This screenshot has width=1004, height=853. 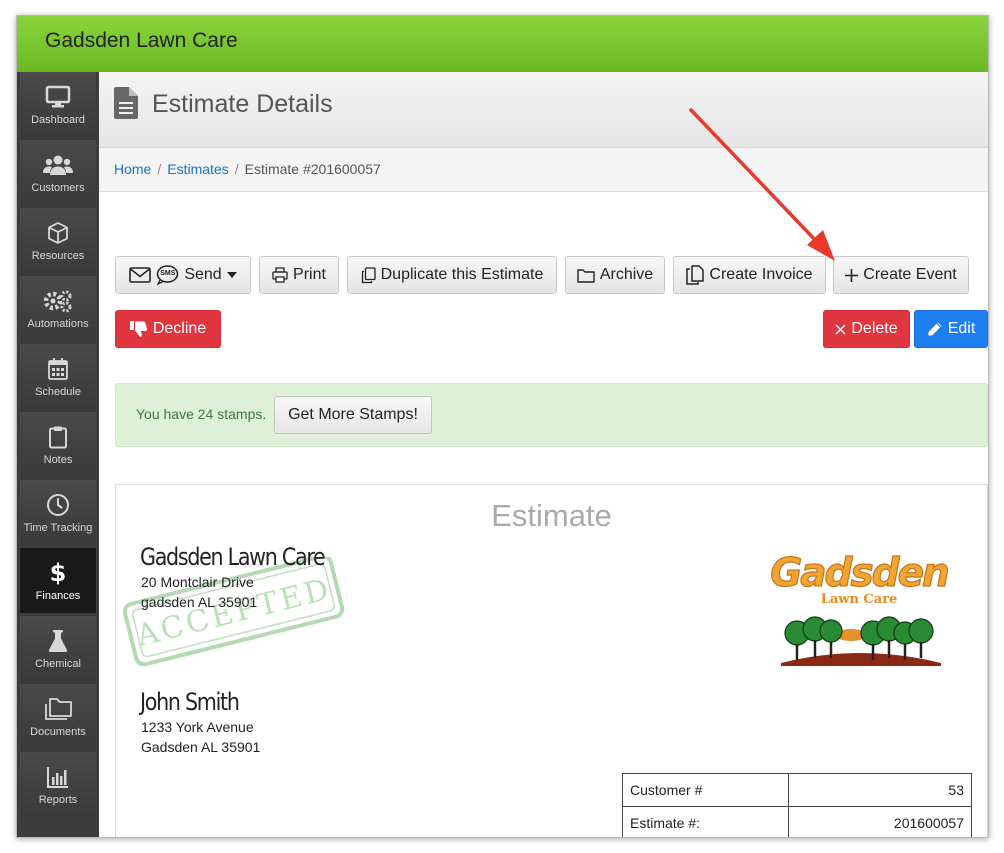 What do you see at coordinates (58, 459) in the screenshot?
I see `sidebar-item-label: Notes` at bounding box center [58, 459].